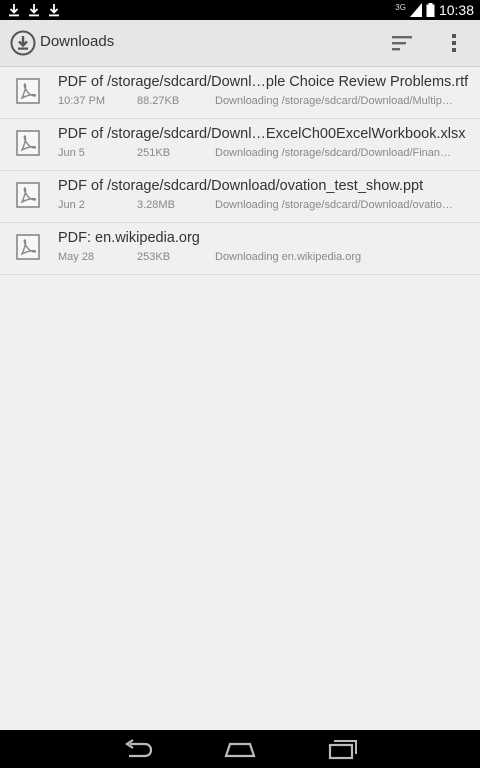 The image size is (480, 768). Describe the element at coordinates (456, 10) in the screenshot. I see `clock: 10:38` at that location.